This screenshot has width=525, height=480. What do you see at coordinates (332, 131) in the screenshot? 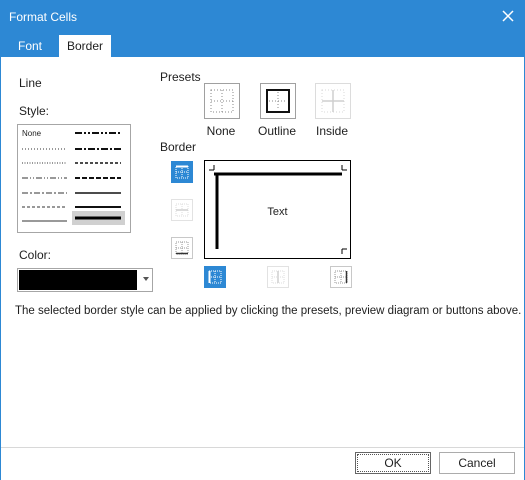
I see `preset-inside-label: Inside` at bounding box center [332, 131].